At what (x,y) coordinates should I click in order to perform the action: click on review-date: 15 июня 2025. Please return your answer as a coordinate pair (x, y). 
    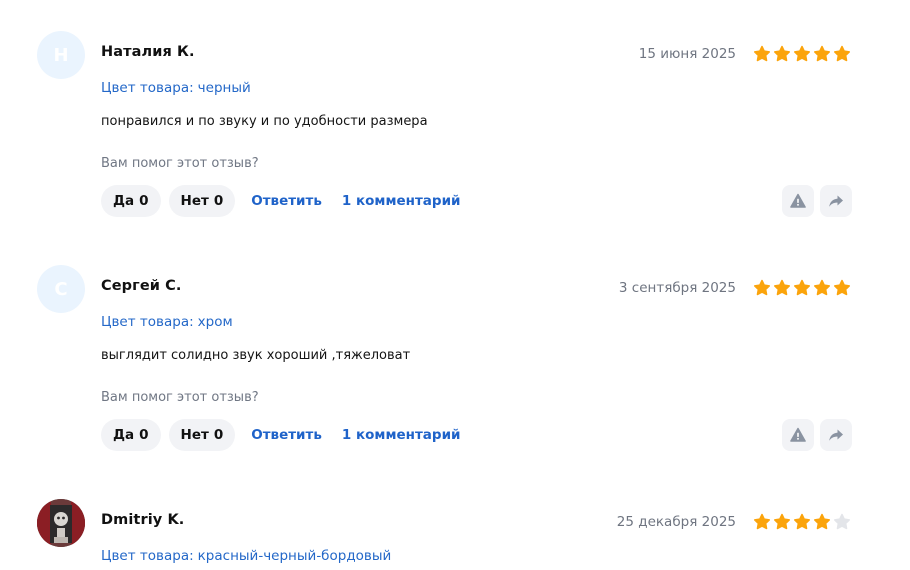
    Looking at the image, I should click on (687, 54).